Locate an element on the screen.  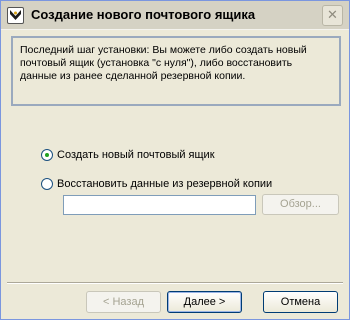
cancel-button: Отмена is located at coordinates (300, 302).